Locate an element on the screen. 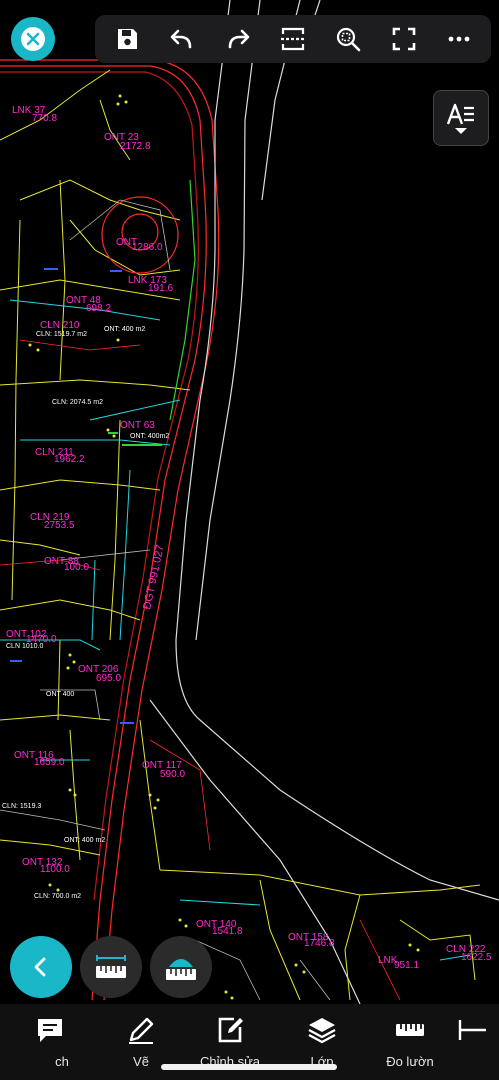 The width and height of the screenshot is (499, 1080). home-indicator is located at coordinates (249, 1067).